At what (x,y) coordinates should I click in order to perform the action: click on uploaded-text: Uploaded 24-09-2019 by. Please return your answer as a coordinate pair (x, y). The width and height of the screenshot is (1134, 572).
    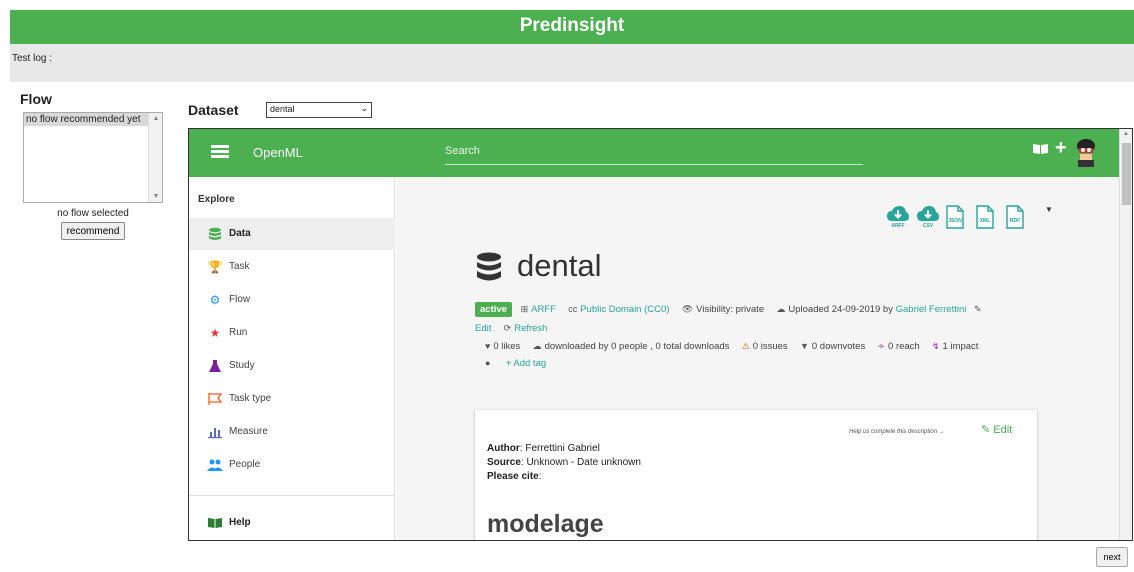
    Looking at the image, I should click on (840, 309).